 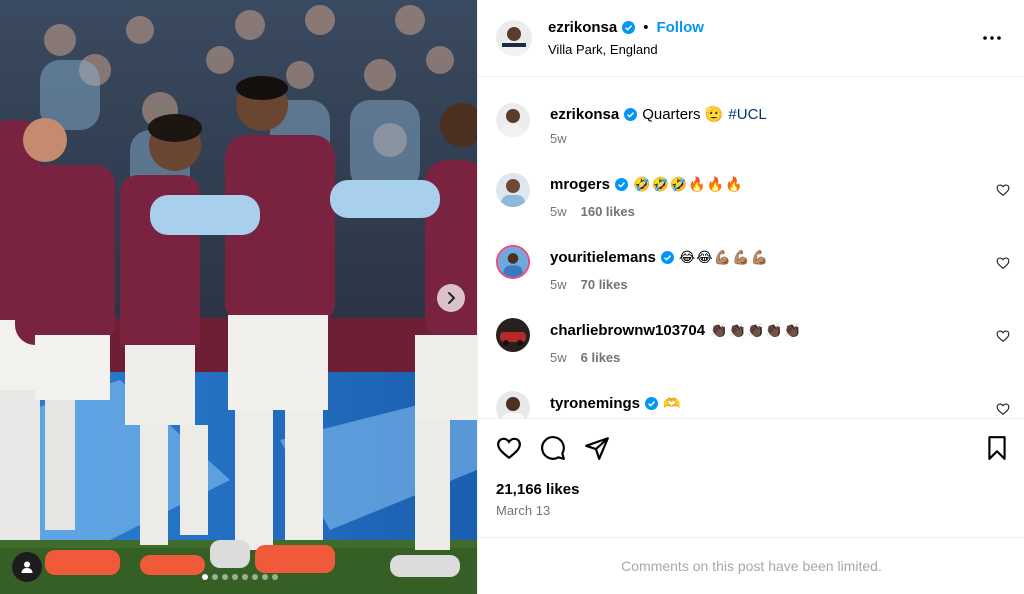 I want to click on comment-text: 🫶, so click(x=672, y=403).